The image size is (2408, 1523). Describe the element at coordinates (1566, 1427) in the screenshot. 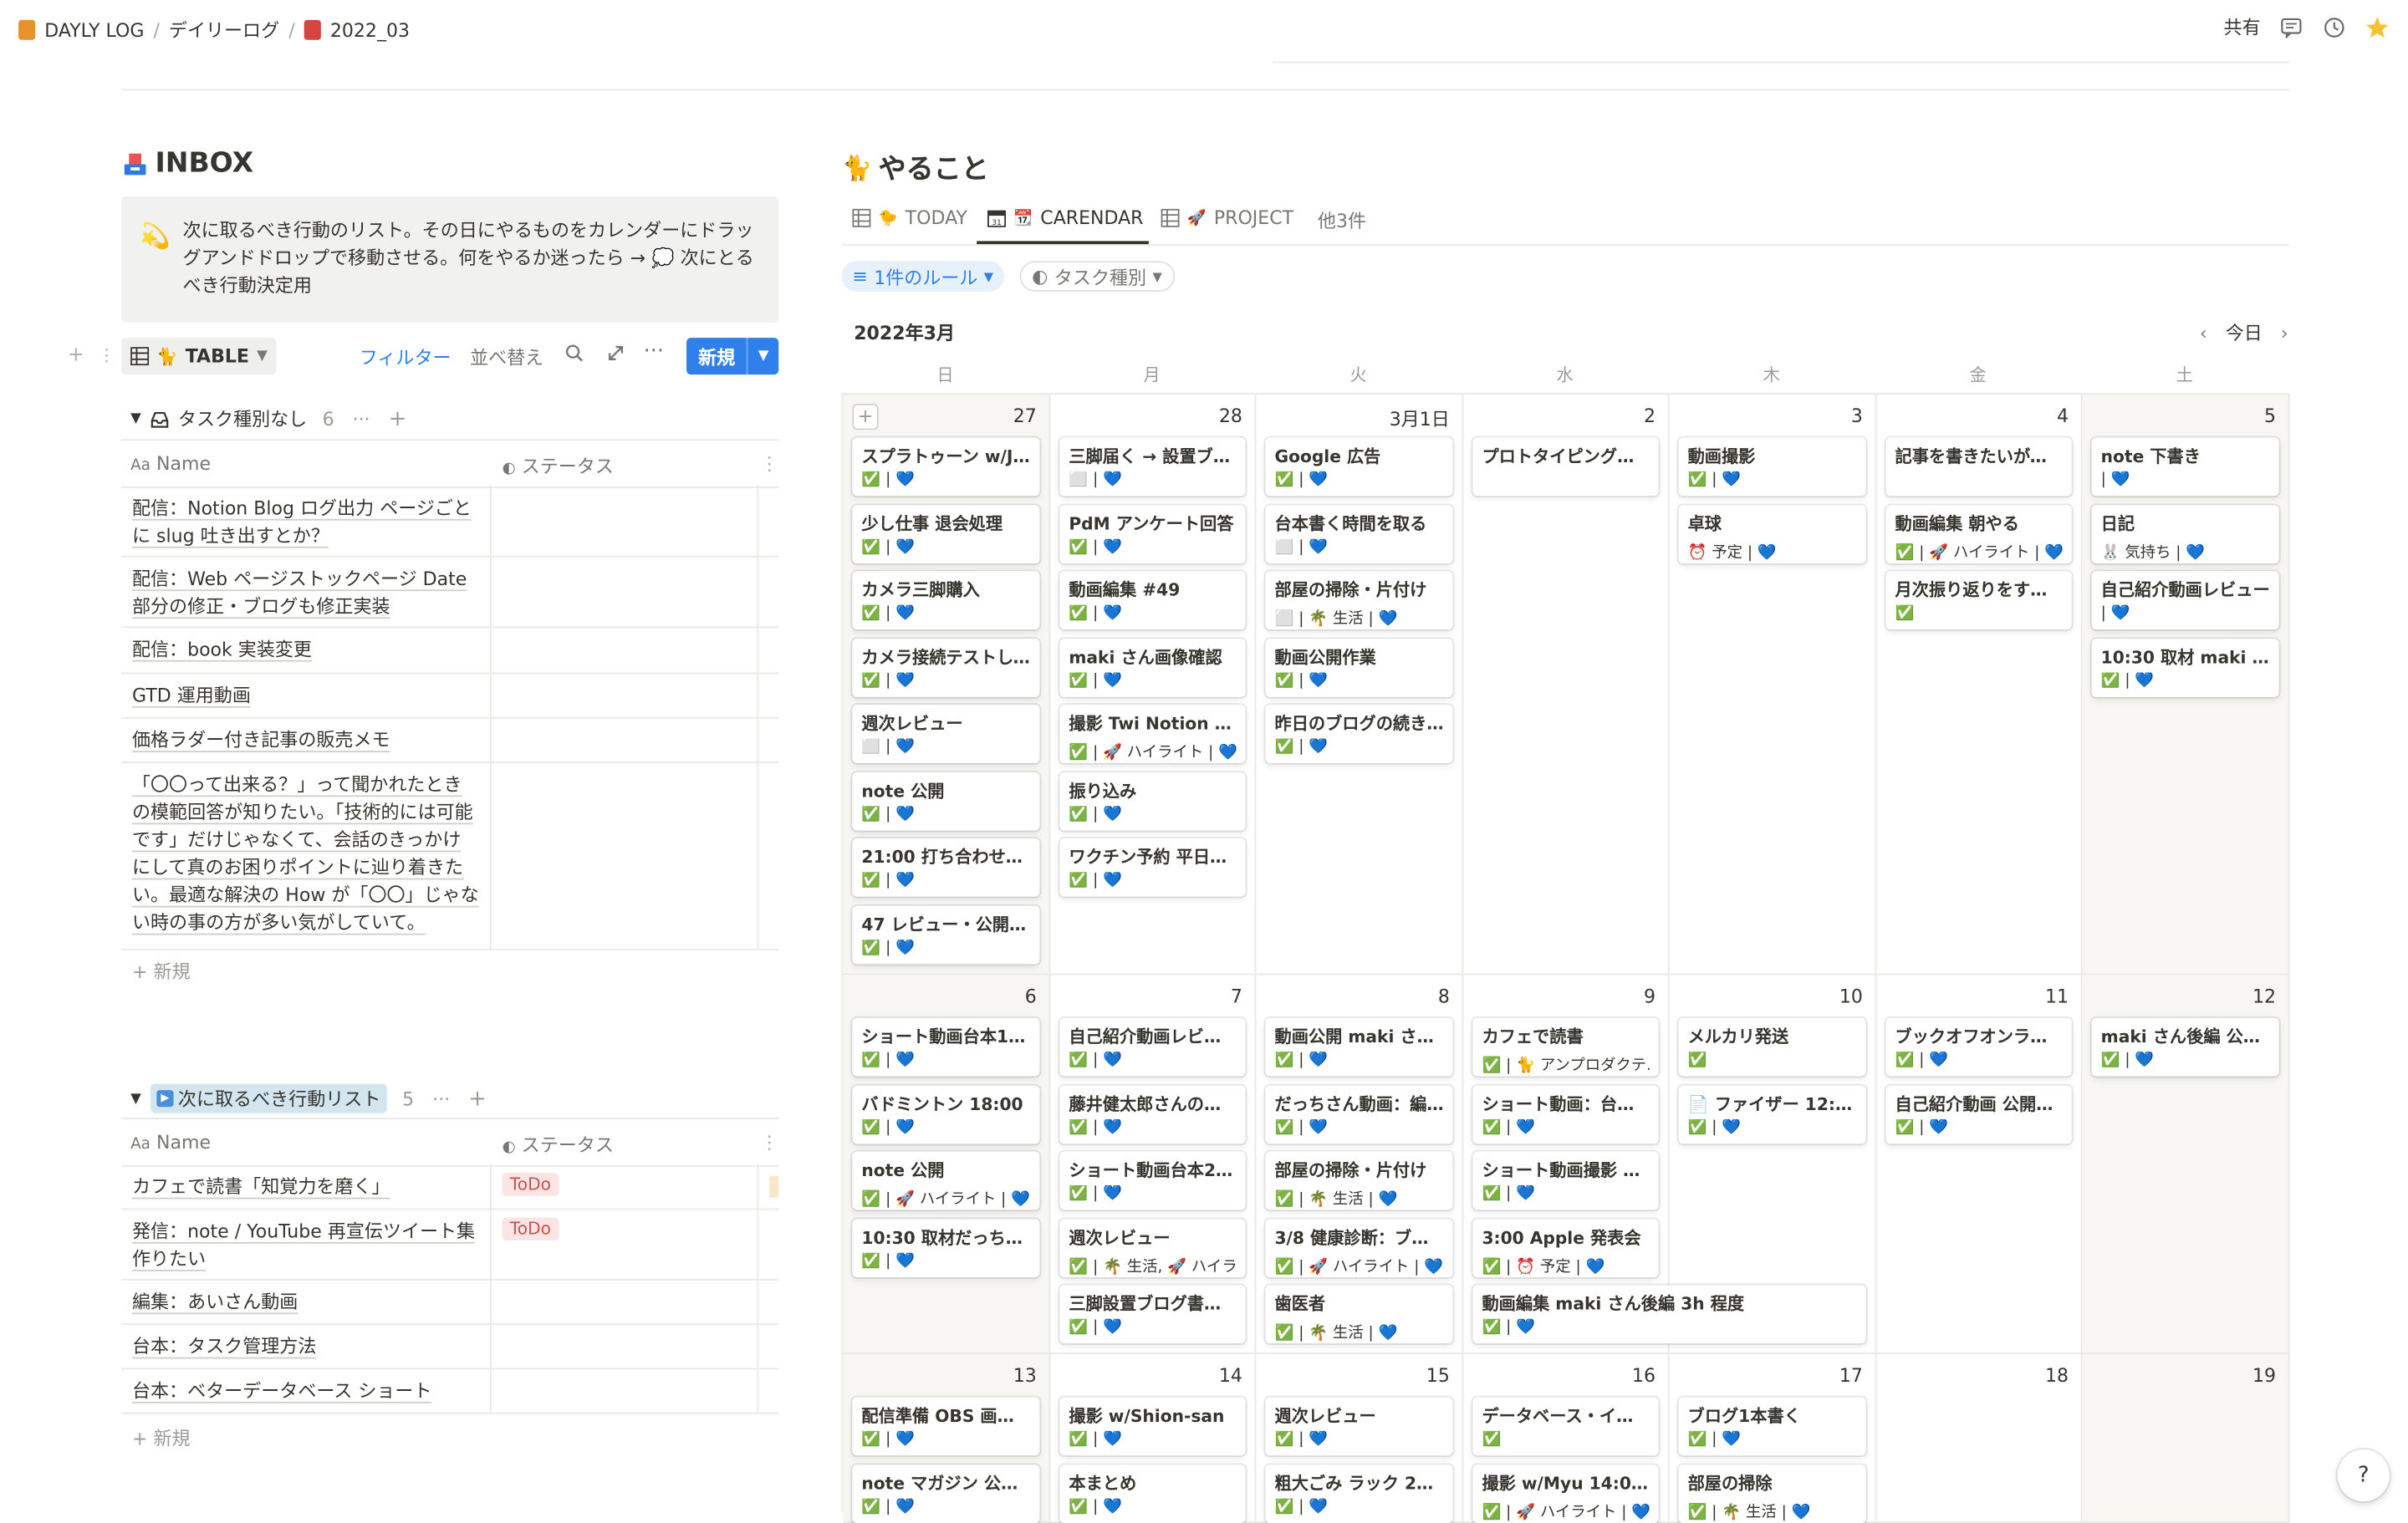

I see `calendar-card: データベース・インプ... ✅` at that location.